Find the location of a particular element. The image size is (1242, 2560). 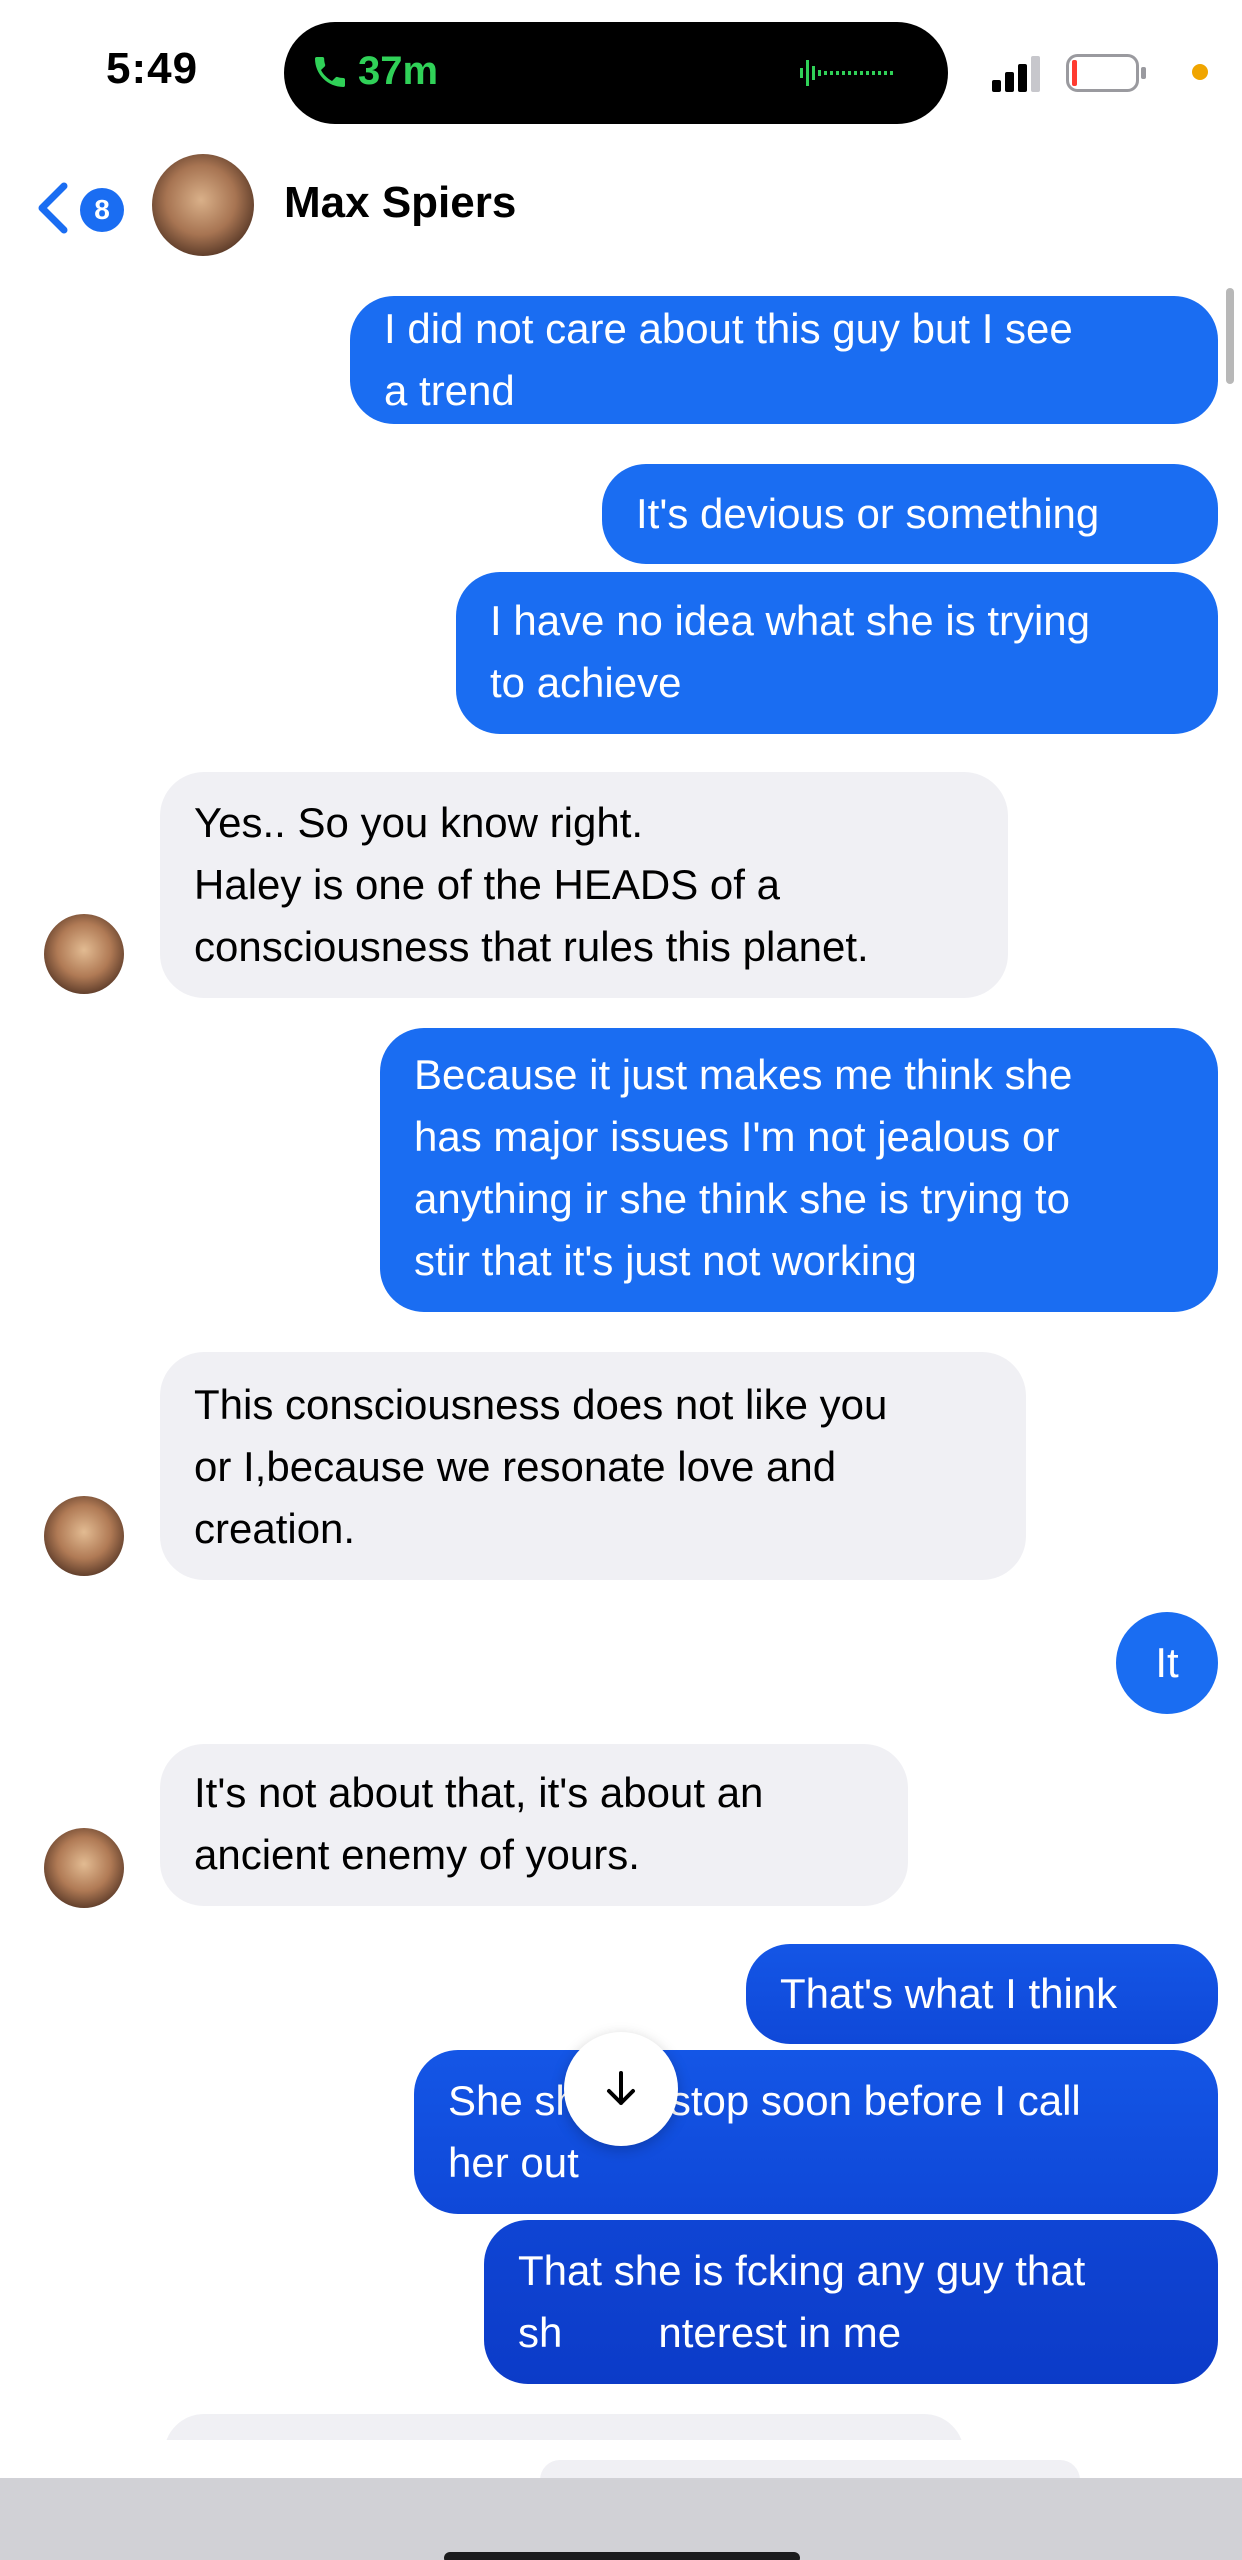

signal-icon is located at coordinates (1016, 74).